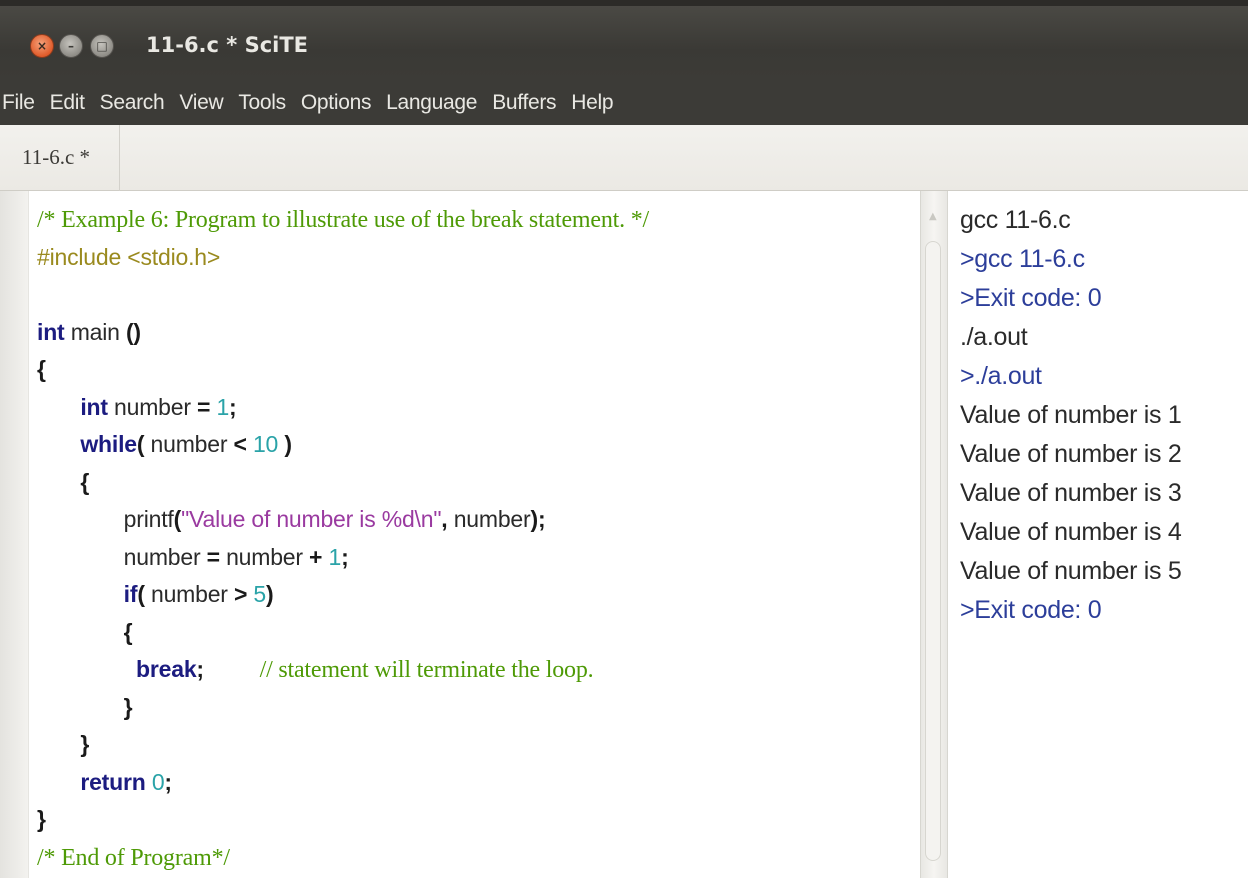  What do you see at coordinates (343, 445) in the screenshot?
I see `code-line: while( number < 10 )` at bounding box center [343, 445].